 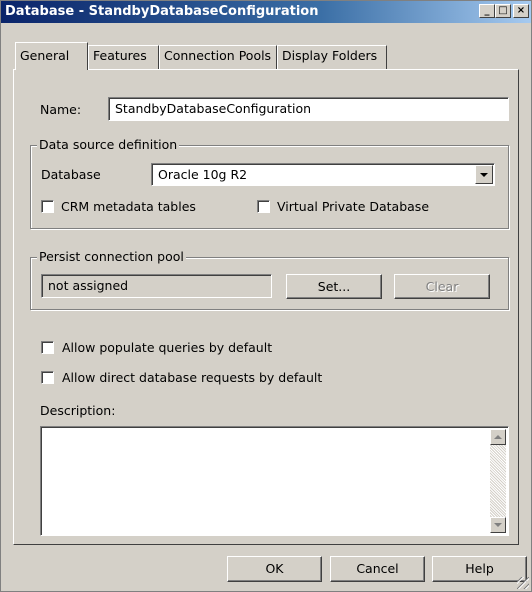 What do you see at coordinates (167, 347) in the screenshot?
I see `allow-populate-label: Allow populate queries by default` at bounding box center [167, 347].